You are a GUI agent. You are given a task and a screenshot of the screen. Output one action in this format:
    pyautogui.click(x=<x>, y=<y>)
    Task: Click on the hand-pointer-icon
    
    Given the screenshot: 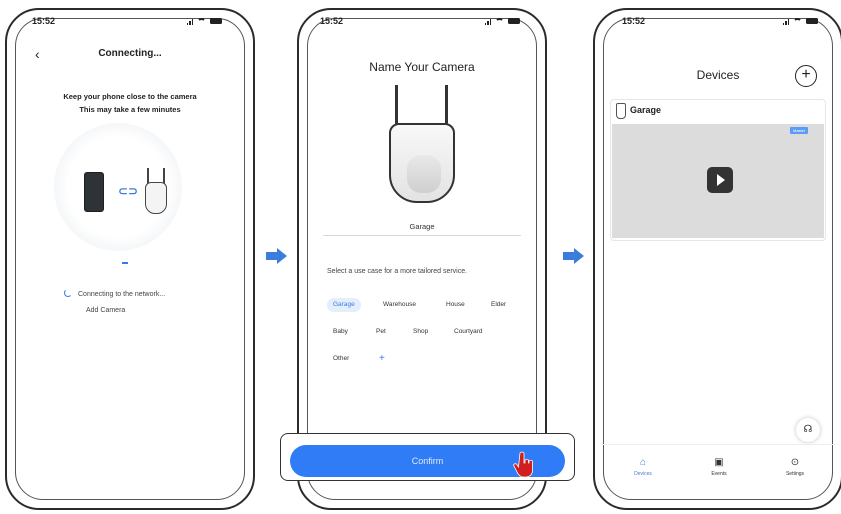 What is the action you would take?
    pyautogui.click(x=523, y=464)
    